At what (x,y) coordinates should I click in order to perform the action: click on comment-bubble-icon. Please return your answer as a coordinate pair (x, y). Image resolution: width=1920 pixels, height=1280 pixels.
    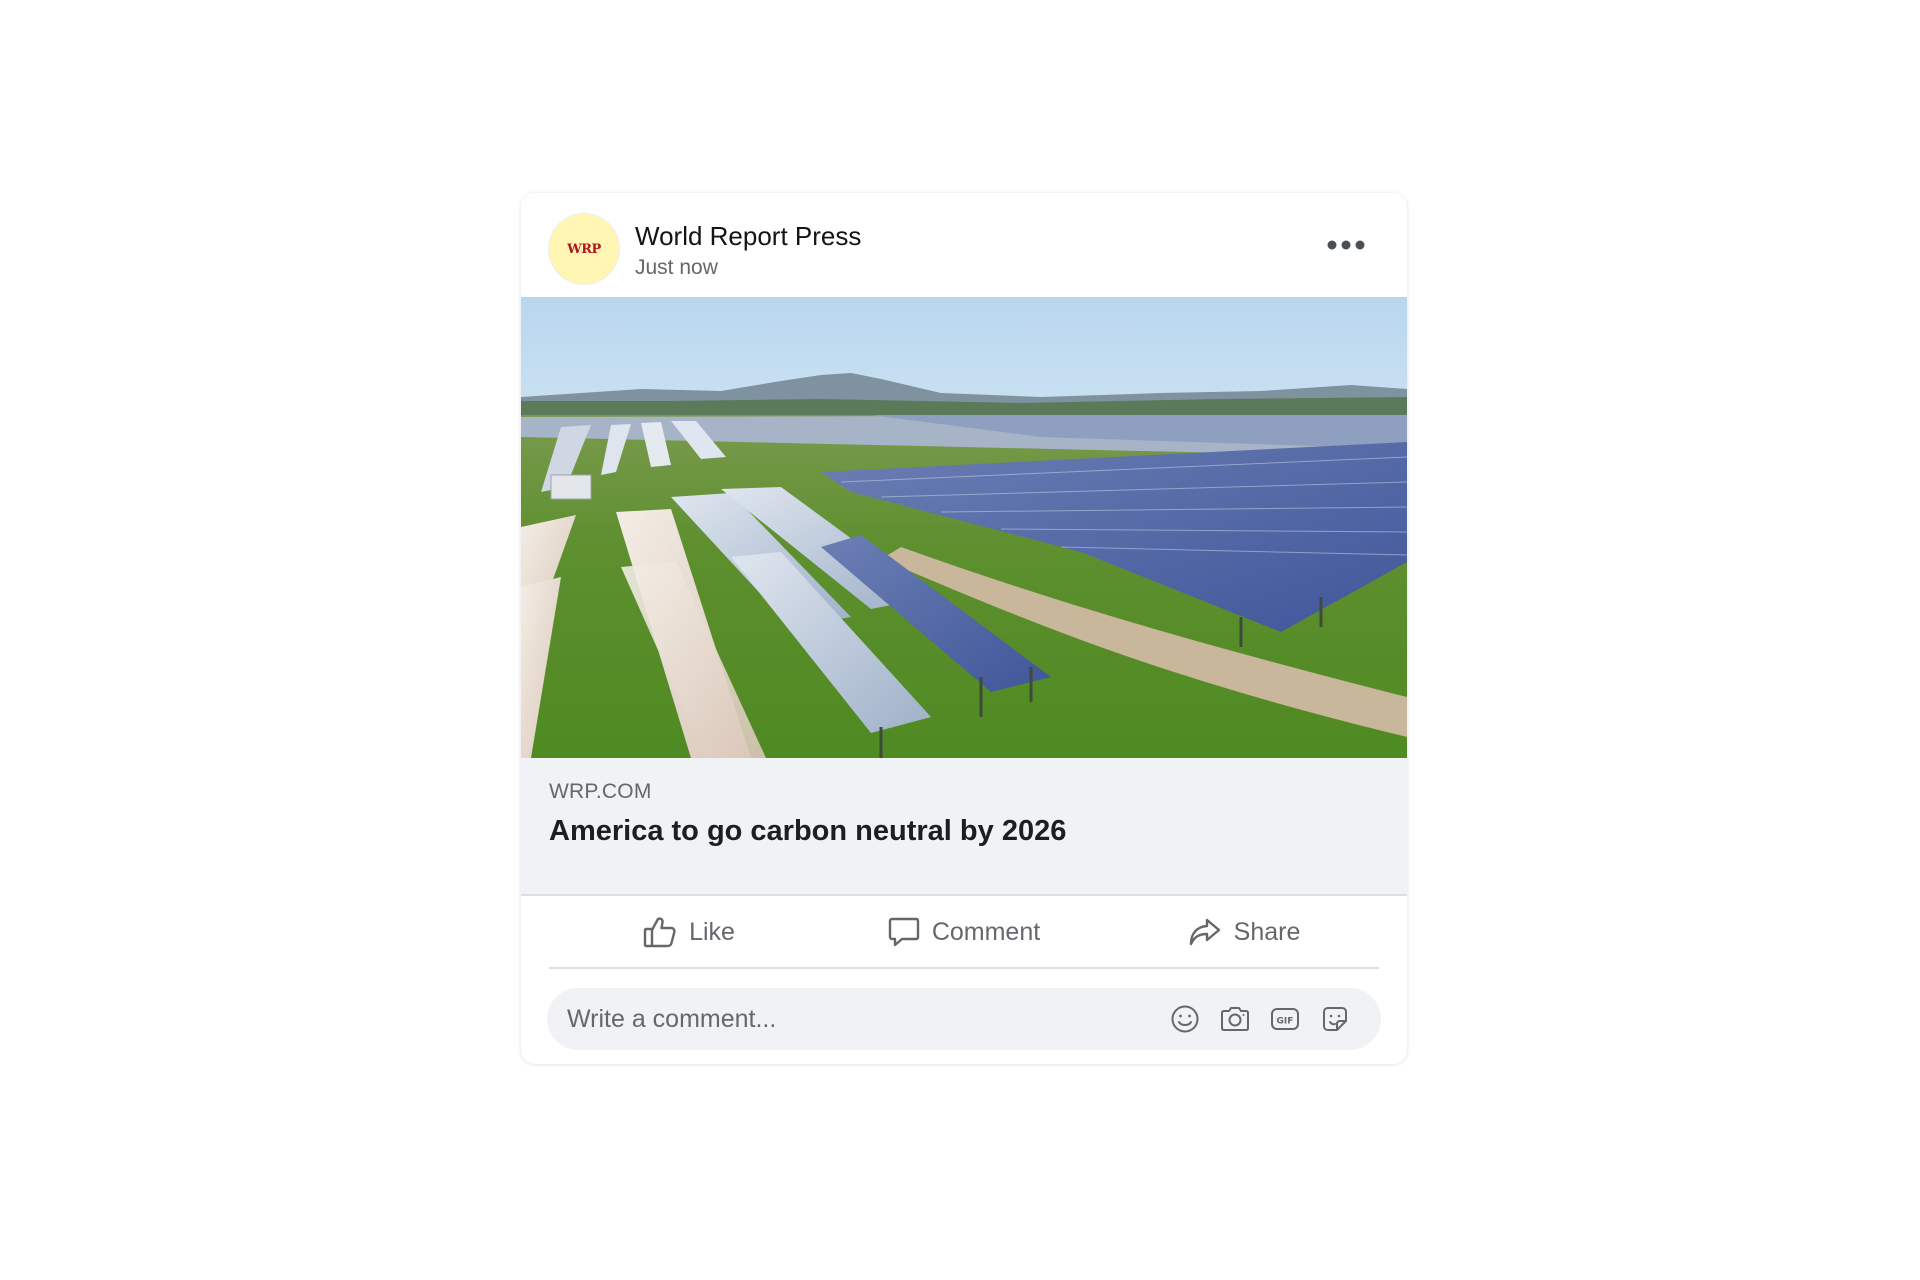
    Looking at the image, I should click on (904, 932).